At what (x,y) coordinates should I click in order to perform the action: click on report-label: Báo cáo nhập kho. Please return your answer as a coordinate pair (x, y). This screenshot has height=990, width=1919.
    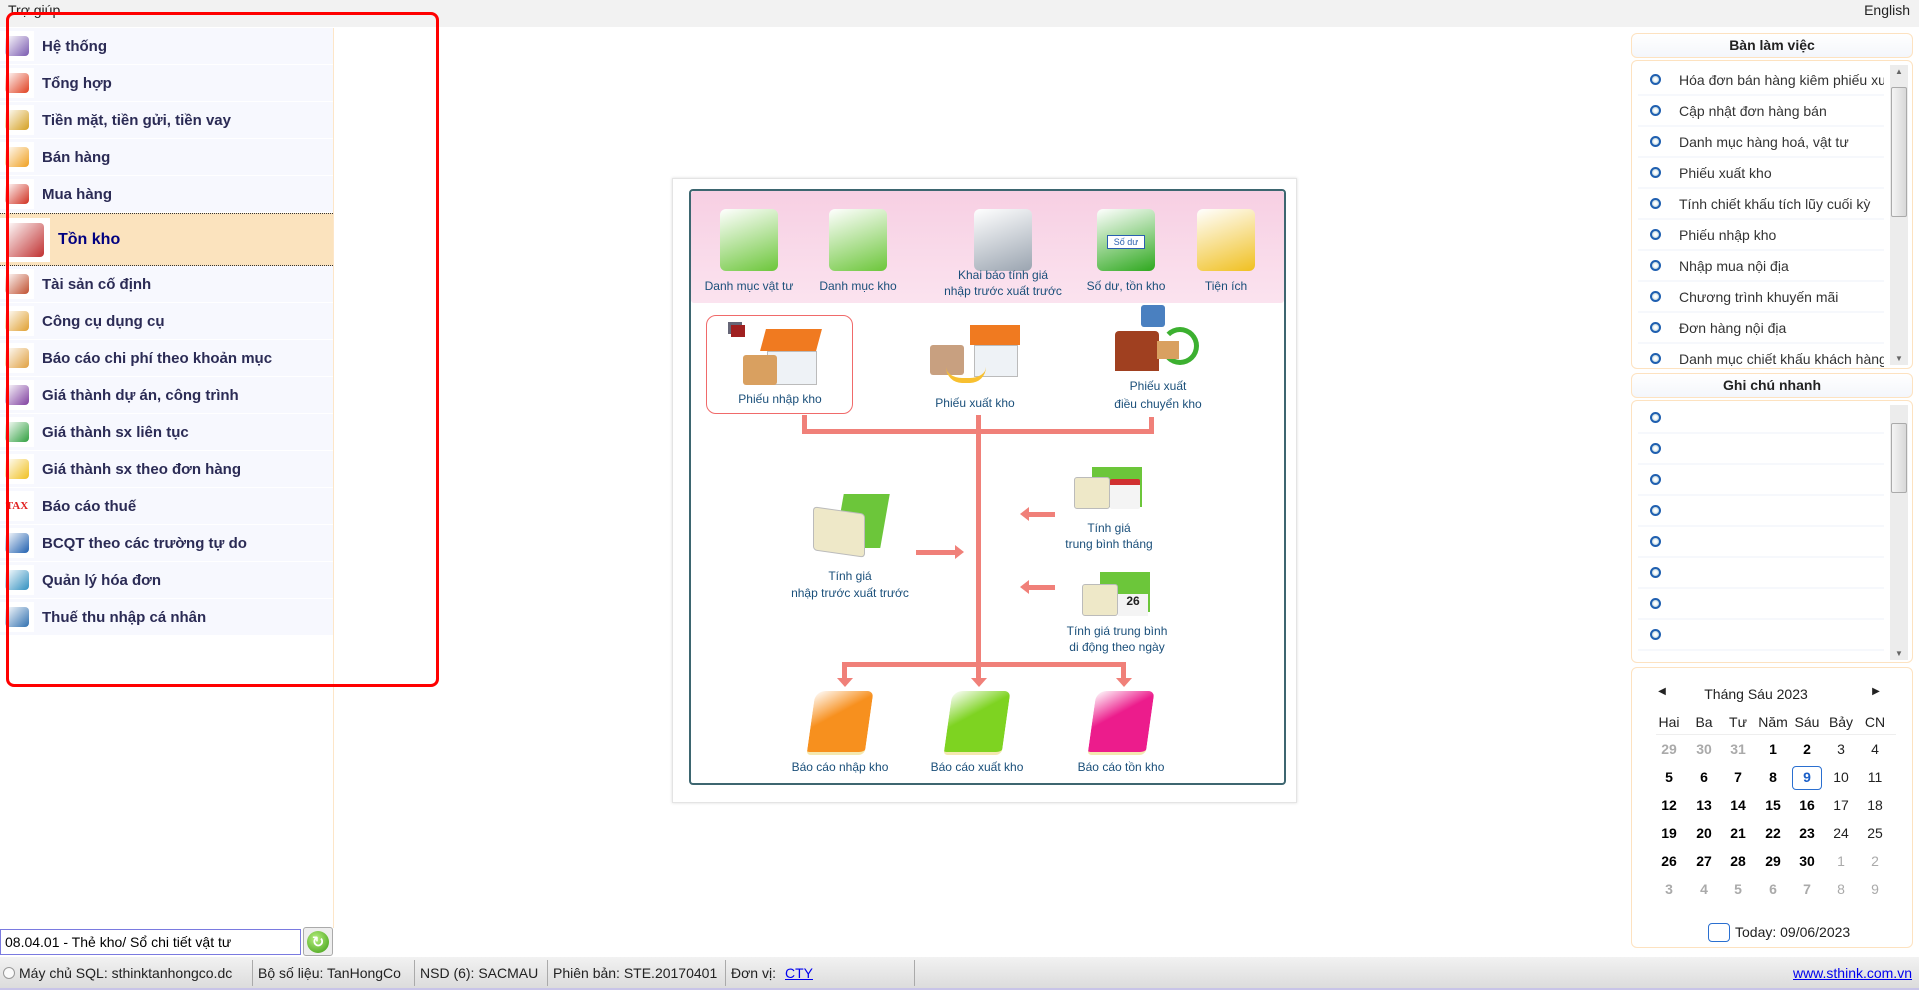
    Looking at the image, I should click on (840, 767).